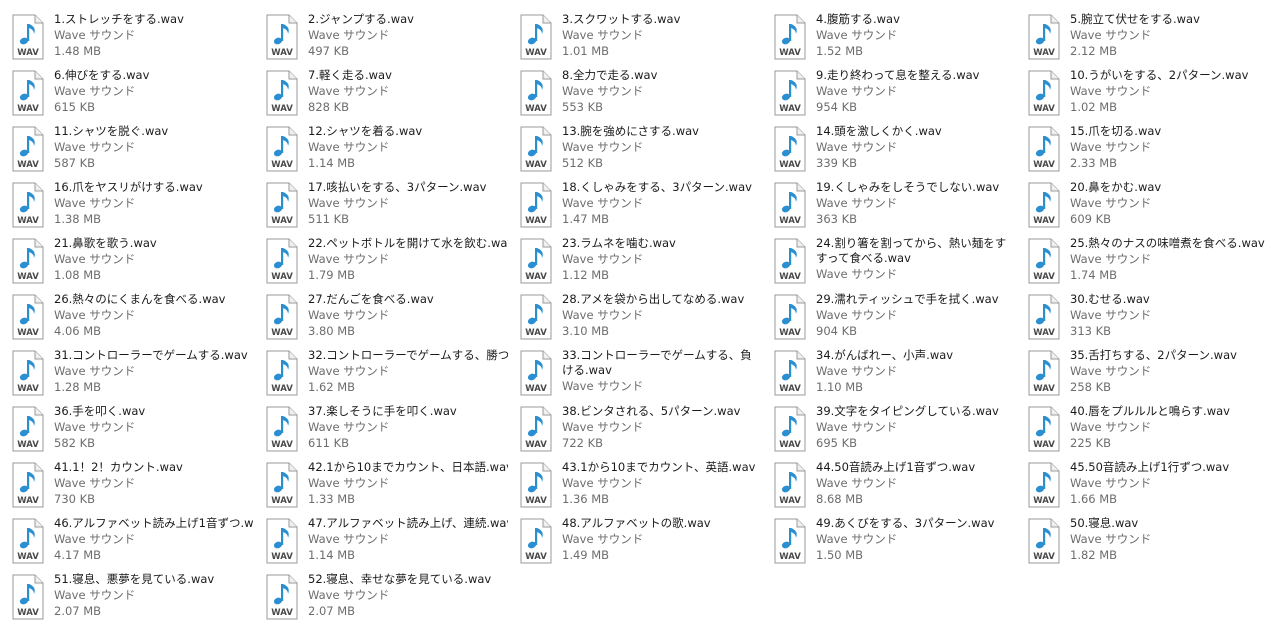 The image size is (1269, 632). I want to click on file-item: WAV 21.鼻歌を歌う.wav Wave サウンド 1.08 MB, so click(133, 261).